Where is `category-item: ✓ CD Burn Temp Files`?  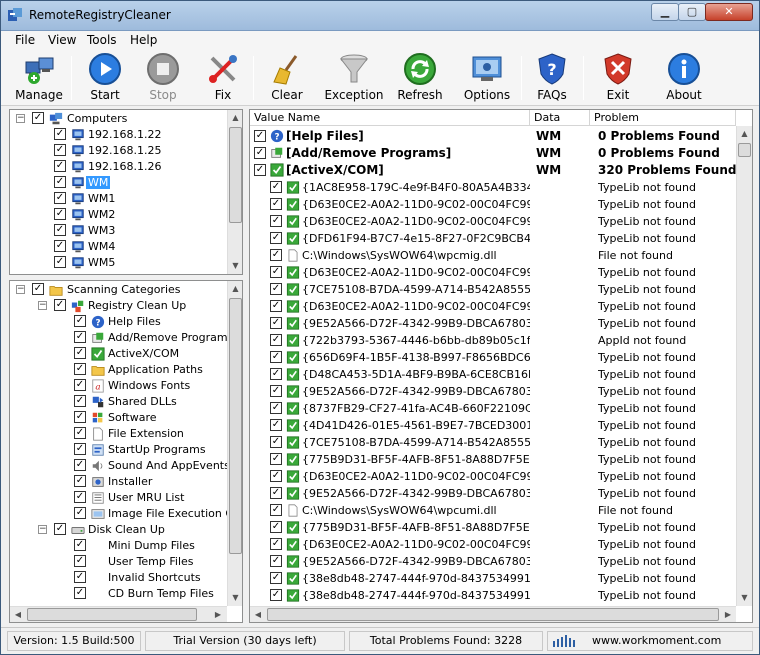
category-item: ✓ CD Burn Temp Files is located at coordinates (118, 594).